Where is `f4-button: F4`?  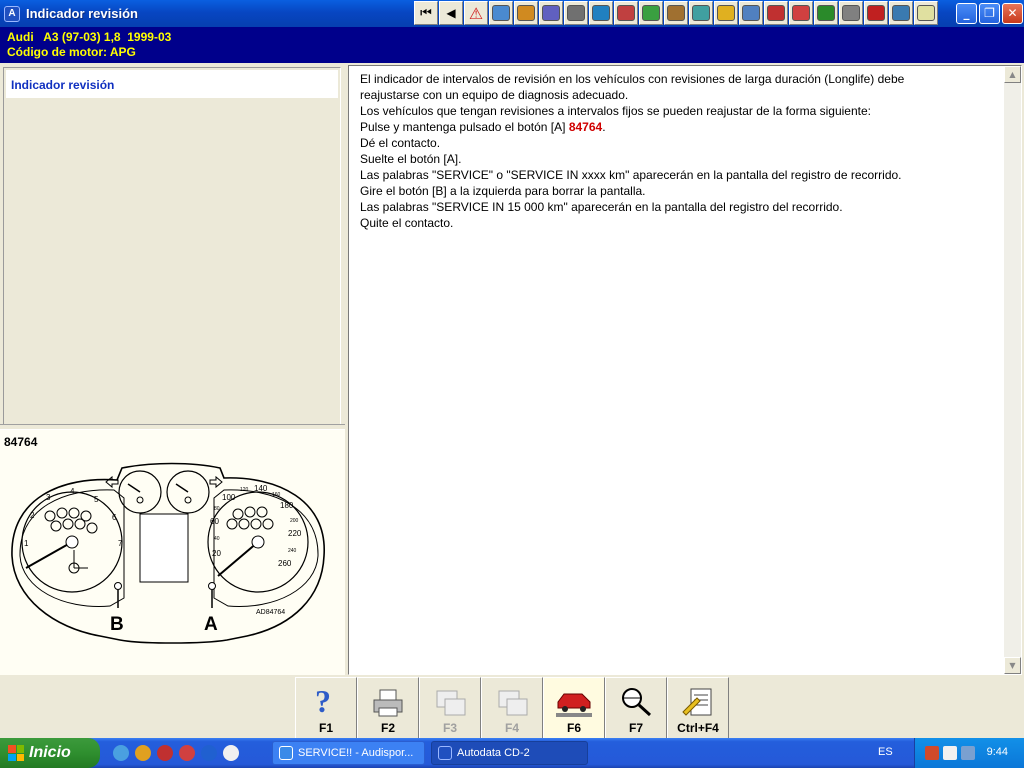
f4-button: F4 is located at coordinates (512, 708).